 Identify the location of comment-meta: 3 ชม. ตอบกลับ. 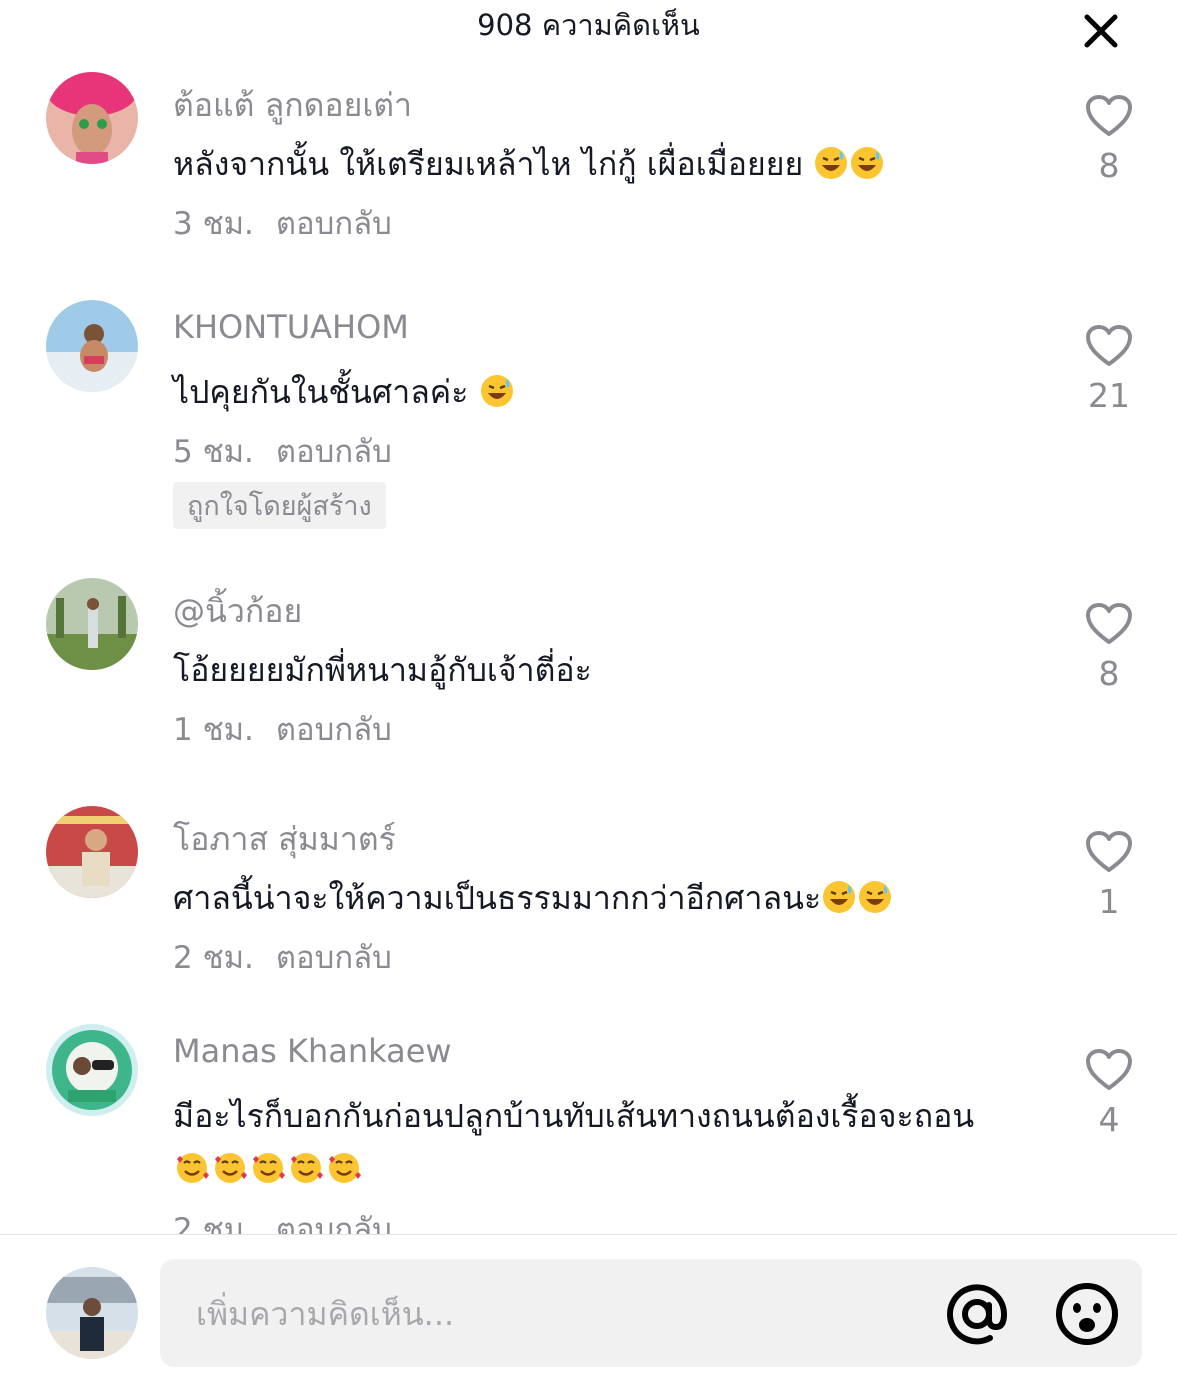
(282, 223).